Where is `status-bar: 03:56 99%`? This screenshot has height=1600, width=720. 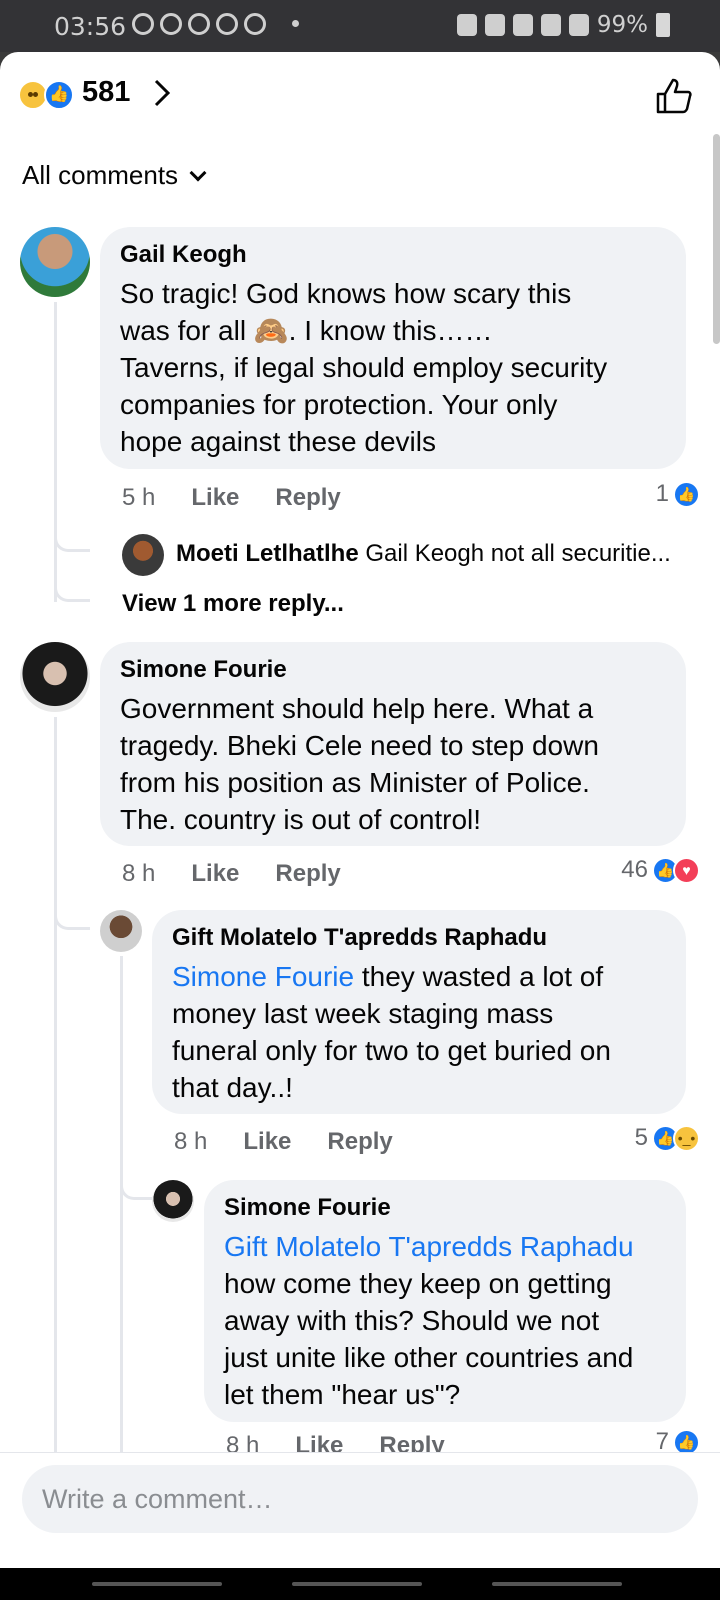 status-bar: 03:56 99% is located at coordinates (360, 26).